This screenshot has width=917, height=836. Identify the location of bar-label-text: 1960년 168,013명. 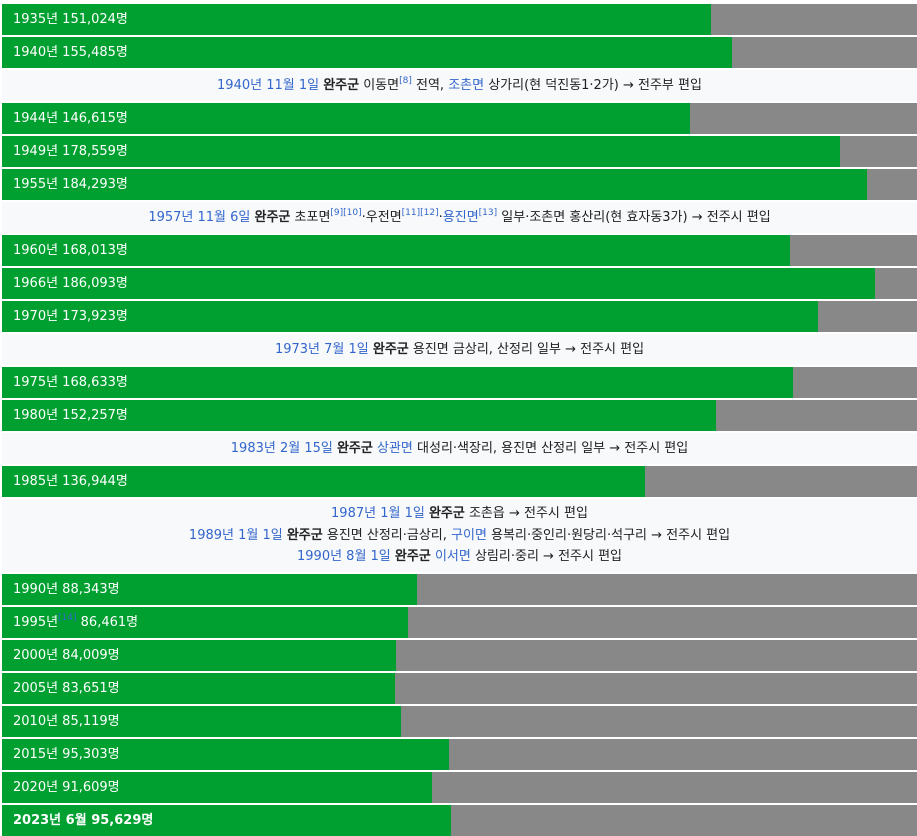
(70, 250).